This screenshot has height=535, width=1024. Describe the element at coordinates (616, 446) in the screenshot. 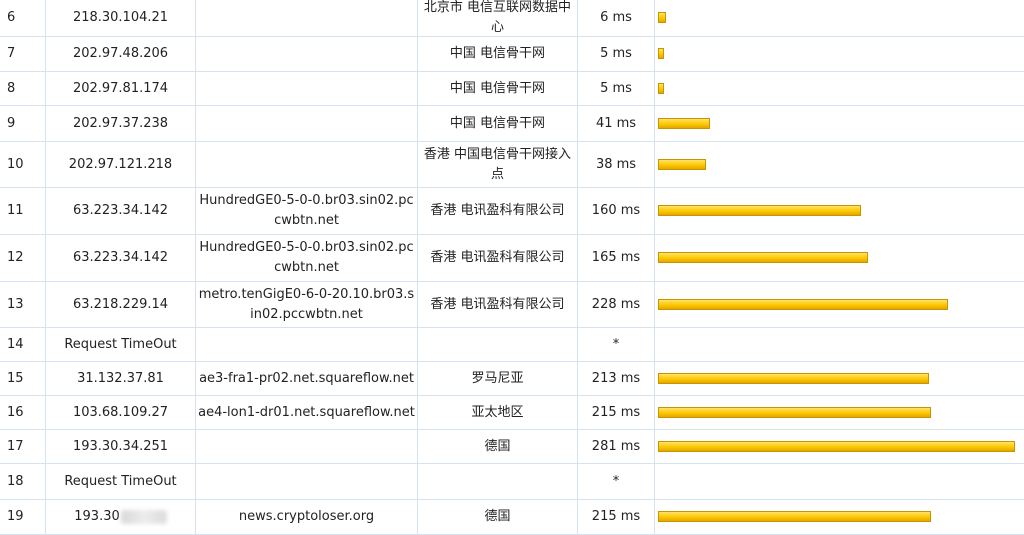

I see `latency: 281 ms` at that location.